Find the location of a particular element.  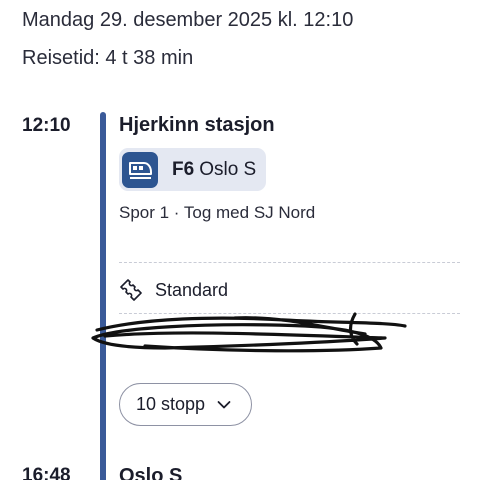

arrival-station: Oslo S is located at coordinates (150, 472).